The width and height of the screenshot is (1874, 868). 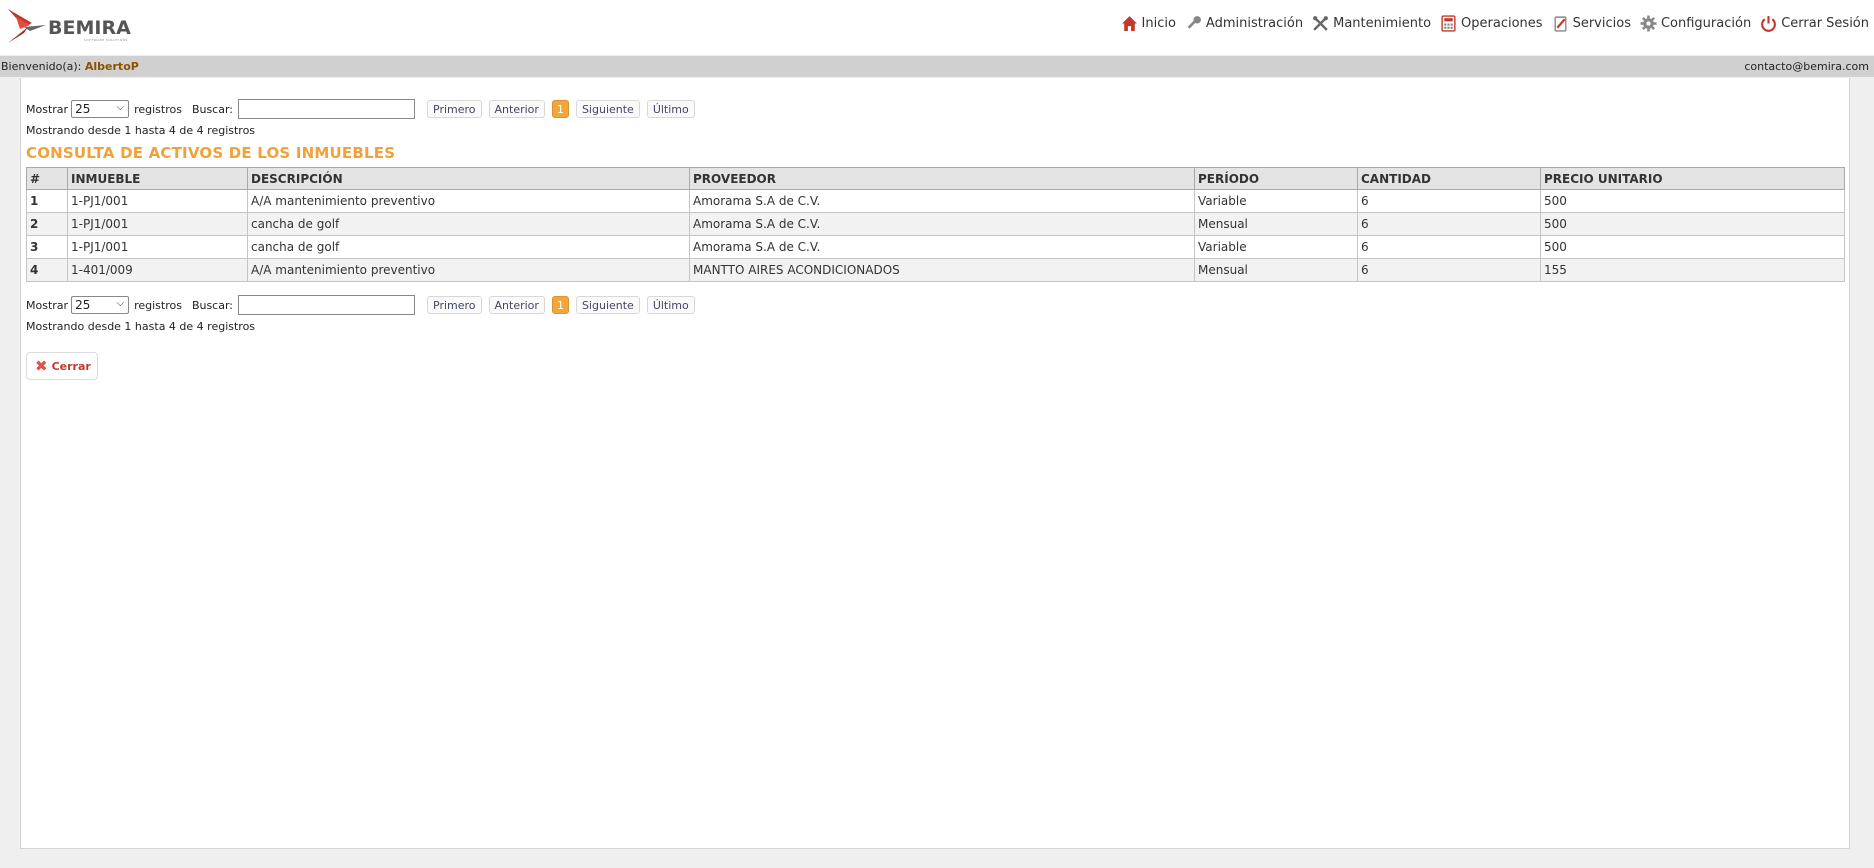 What do you see at coordinates (41, 365) in the screenshot?
I see `close-icon: ✖` at bounding box center [41, 365].